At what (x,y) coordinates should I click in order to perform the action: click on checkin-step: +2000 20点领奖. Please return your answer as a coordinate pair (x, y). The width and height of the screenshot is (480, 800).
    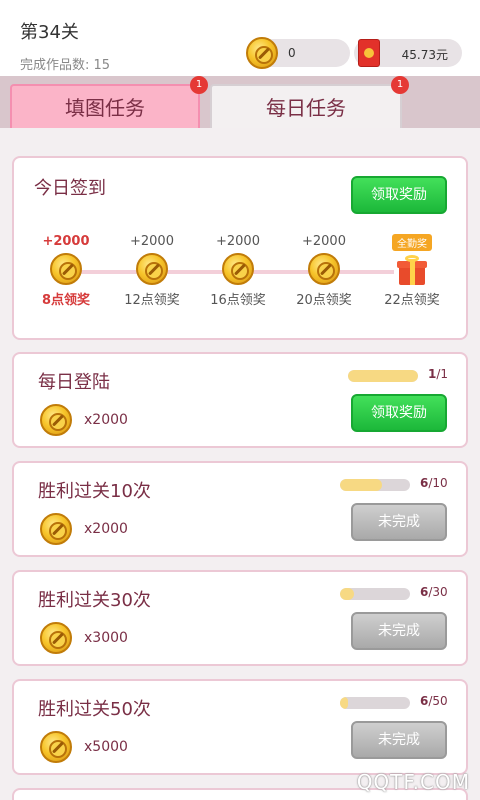
    Looking at the image, I should click on (324, 271).